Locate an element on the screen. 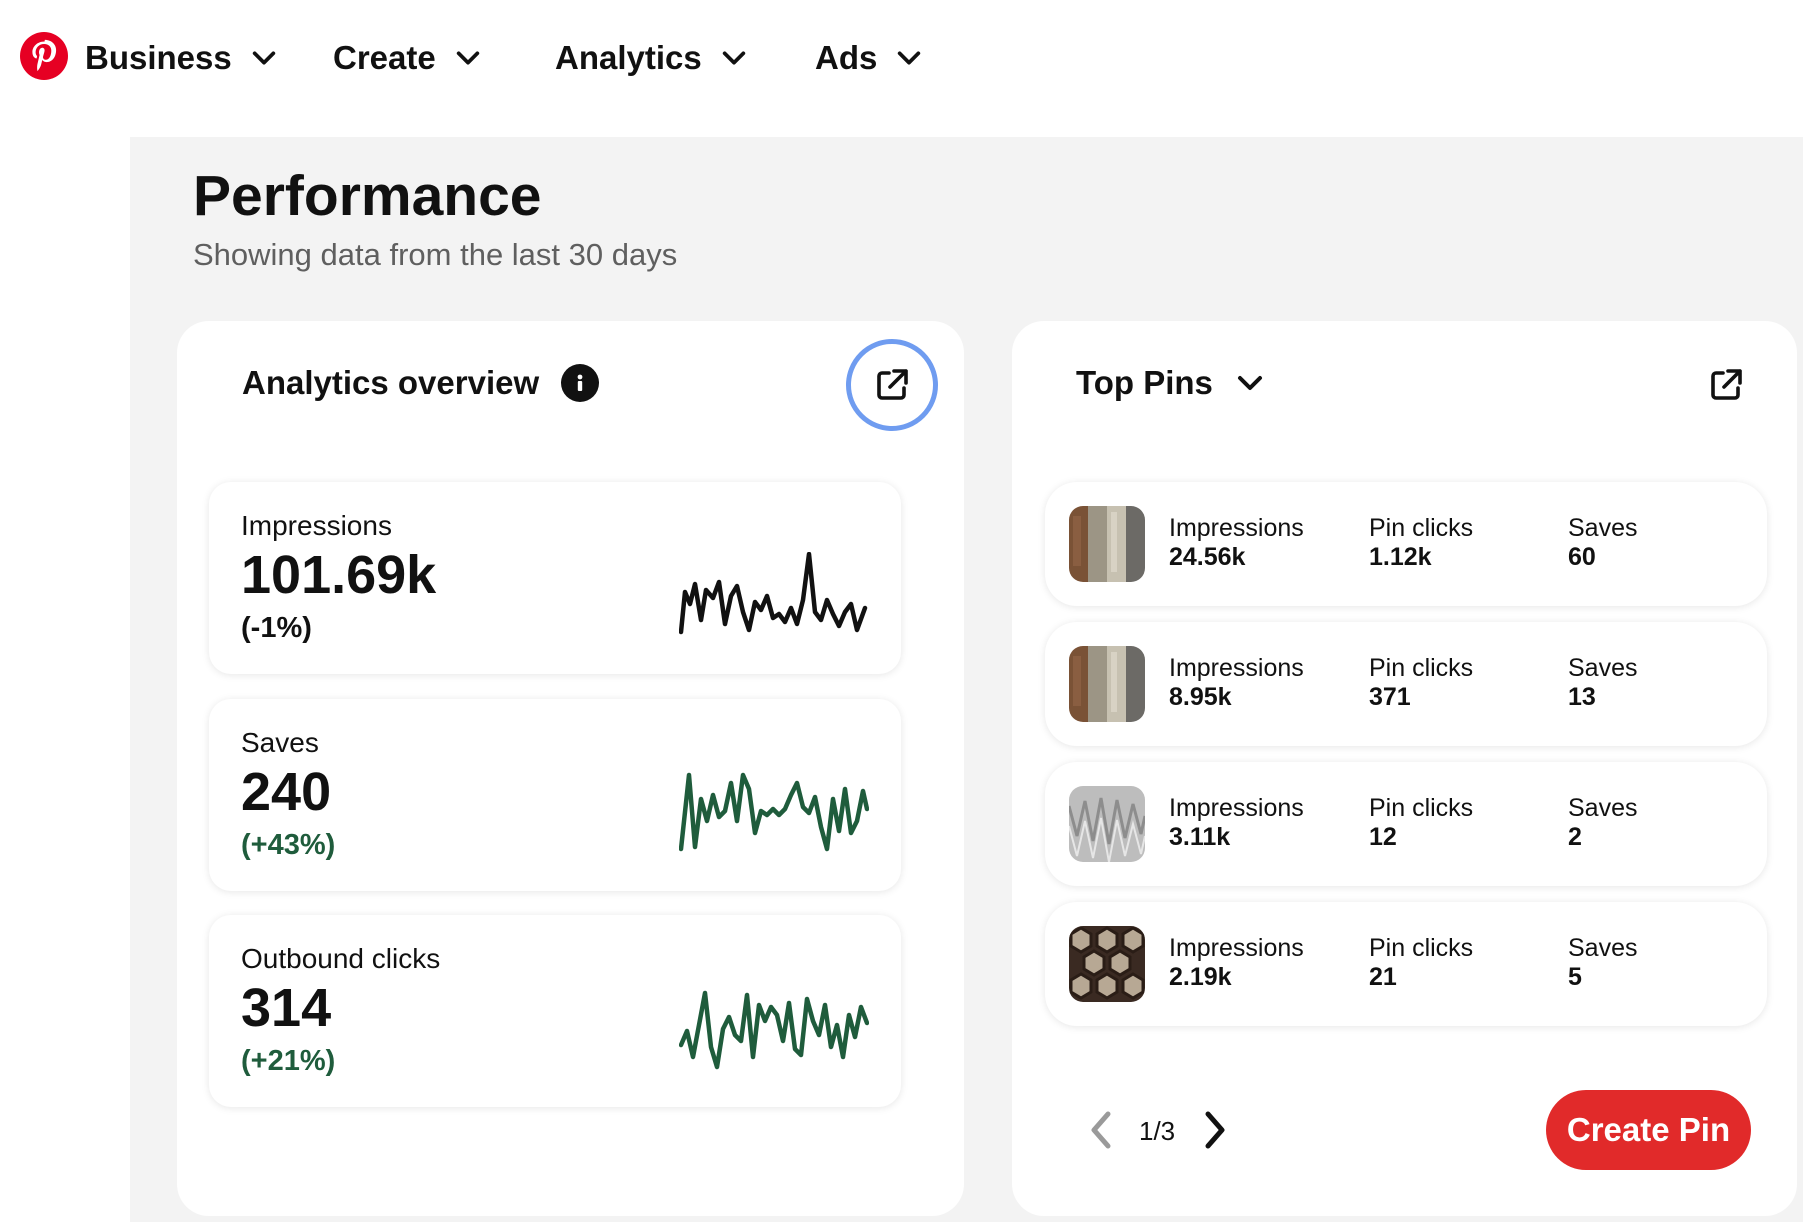 The height and width of the screenshot is (1222, 1803). stat-value: 8.95k is located at coordinates (1200, 697).